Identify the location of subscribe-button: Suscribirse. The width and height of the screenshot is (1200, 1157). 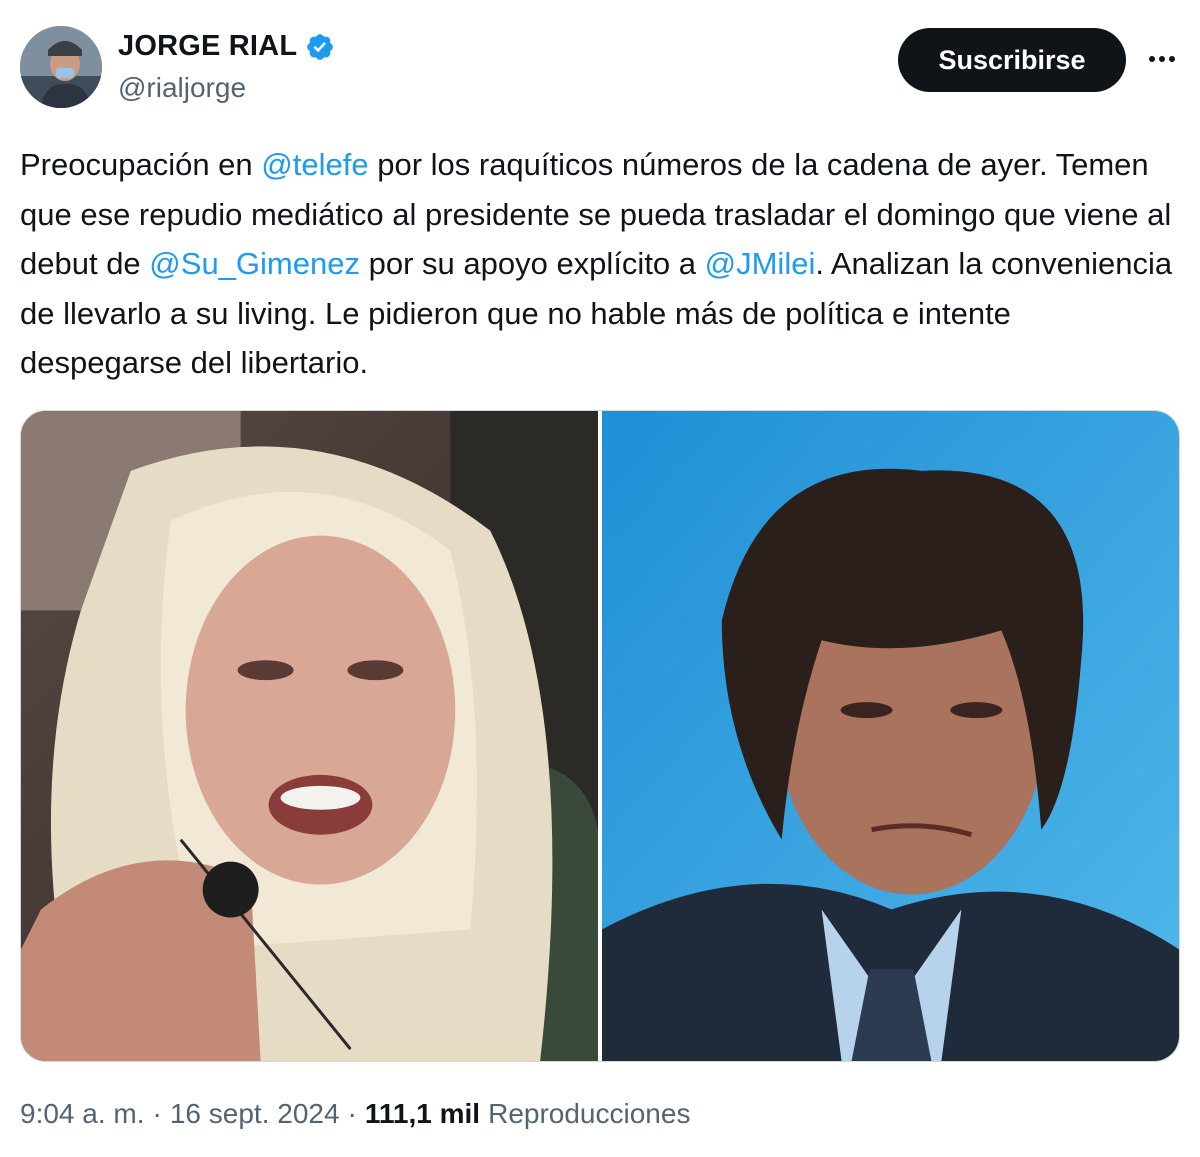
(1012, 60).